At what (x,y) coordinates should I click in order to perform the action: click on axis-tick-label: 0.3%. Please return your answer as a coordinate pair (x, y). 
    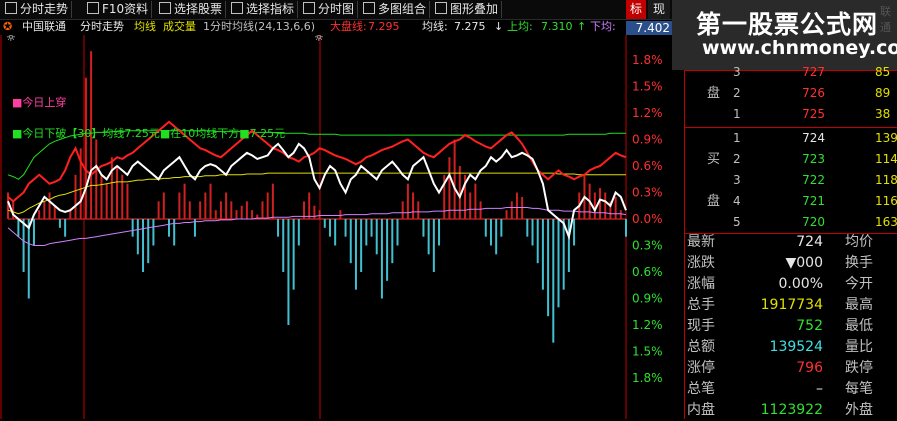
    Looking at the image, I should click on (647, 193).